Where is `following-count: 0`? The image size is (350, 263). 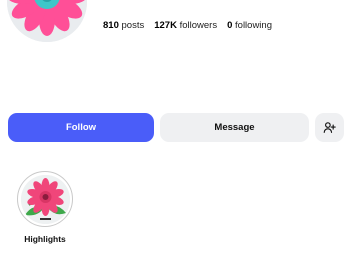 following-count: 0 is located at coordinates (230, 25).